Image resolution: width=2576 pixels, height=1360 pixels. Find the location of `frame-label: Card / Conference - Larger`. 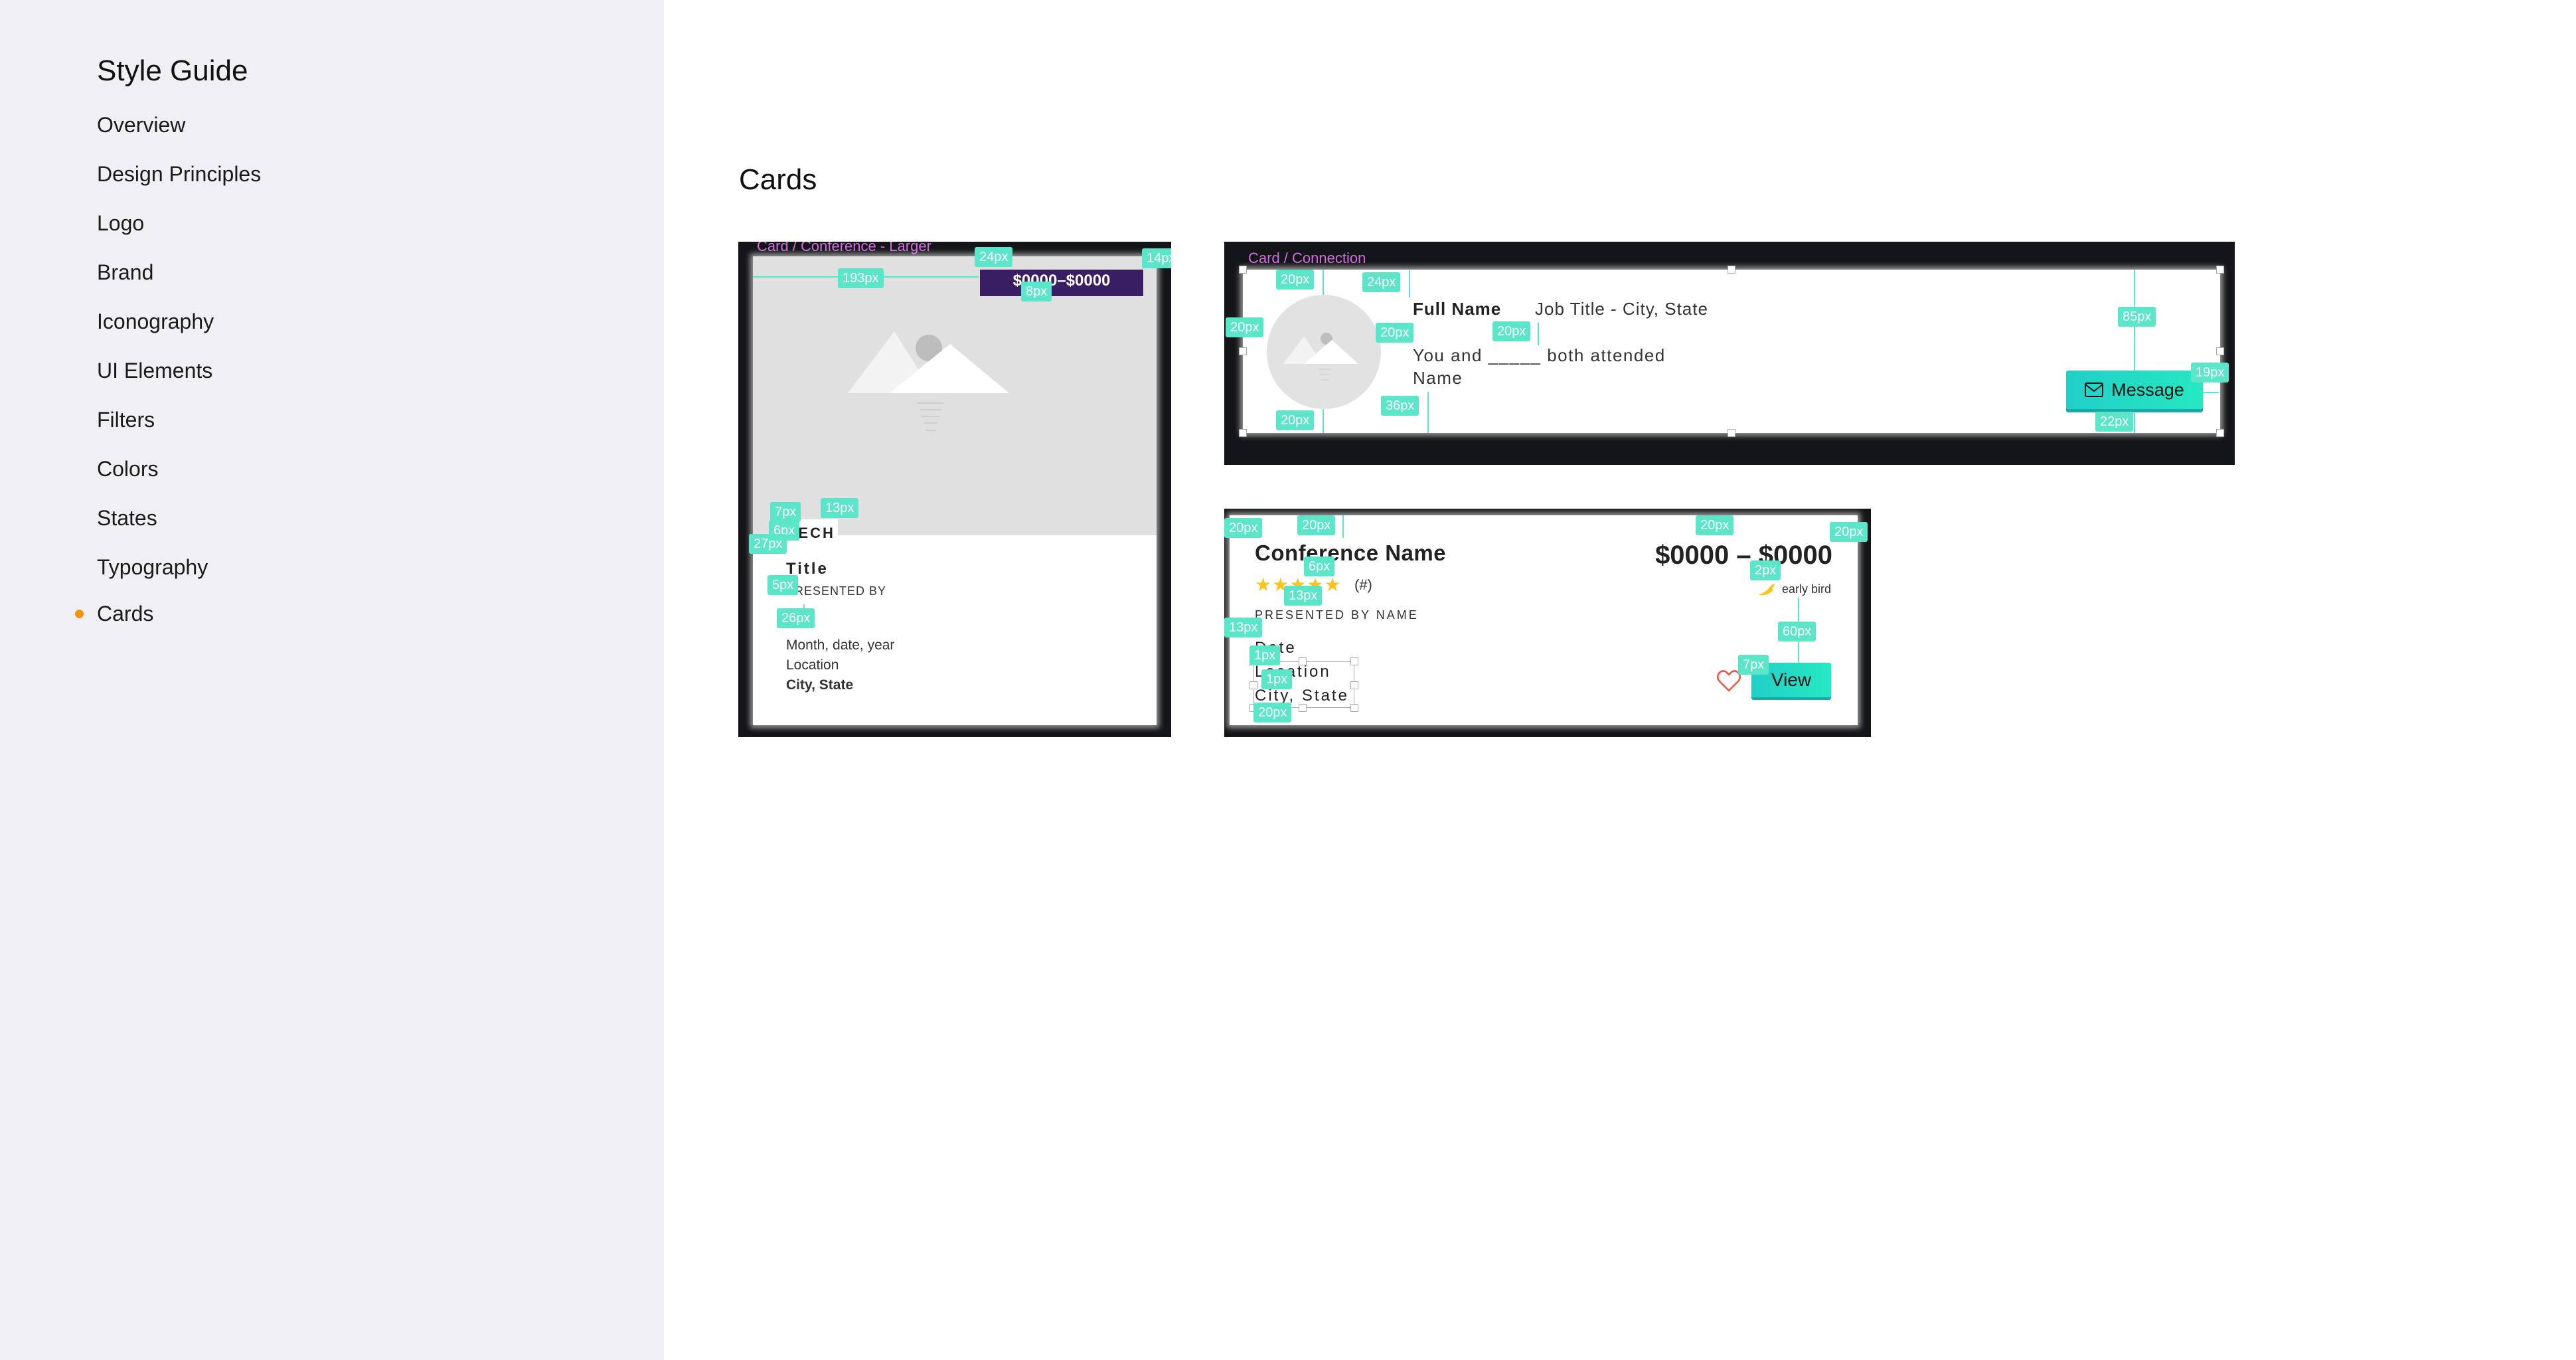

frame-label: Card / Conference - Larger is located at coordinates (844, 248).